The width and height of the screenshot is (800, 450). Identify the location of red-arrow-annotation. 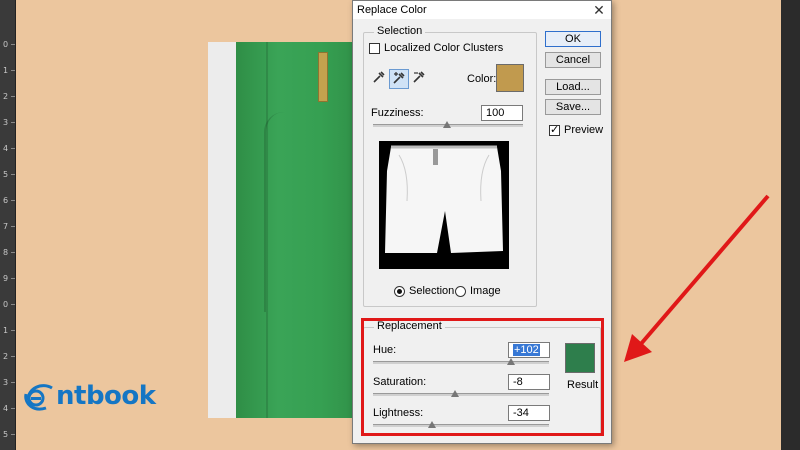
(697, 278).